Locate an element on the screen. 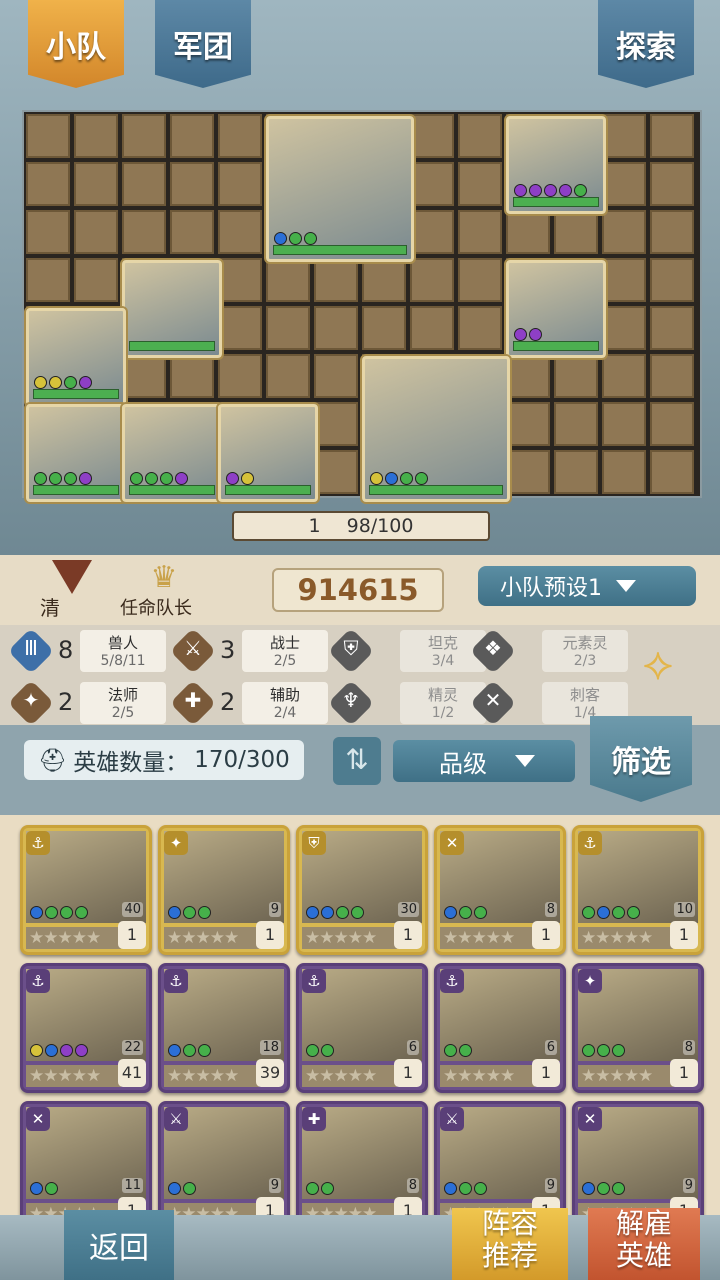  sort-order-icon: ⇅ is located at coordinates (357, 761).